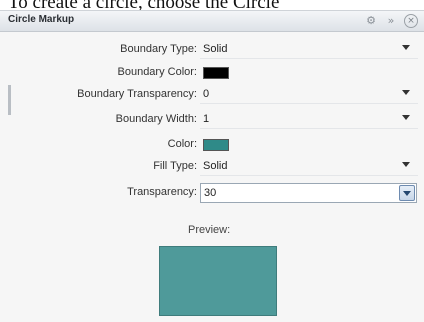 Image resolution: width=424 pixels, height=322 pixels. What do you see at coordinates (158, 49) in the screenshot?
I see `boundary-type-label: Boundary Type:` at bounding box center [158, 49].